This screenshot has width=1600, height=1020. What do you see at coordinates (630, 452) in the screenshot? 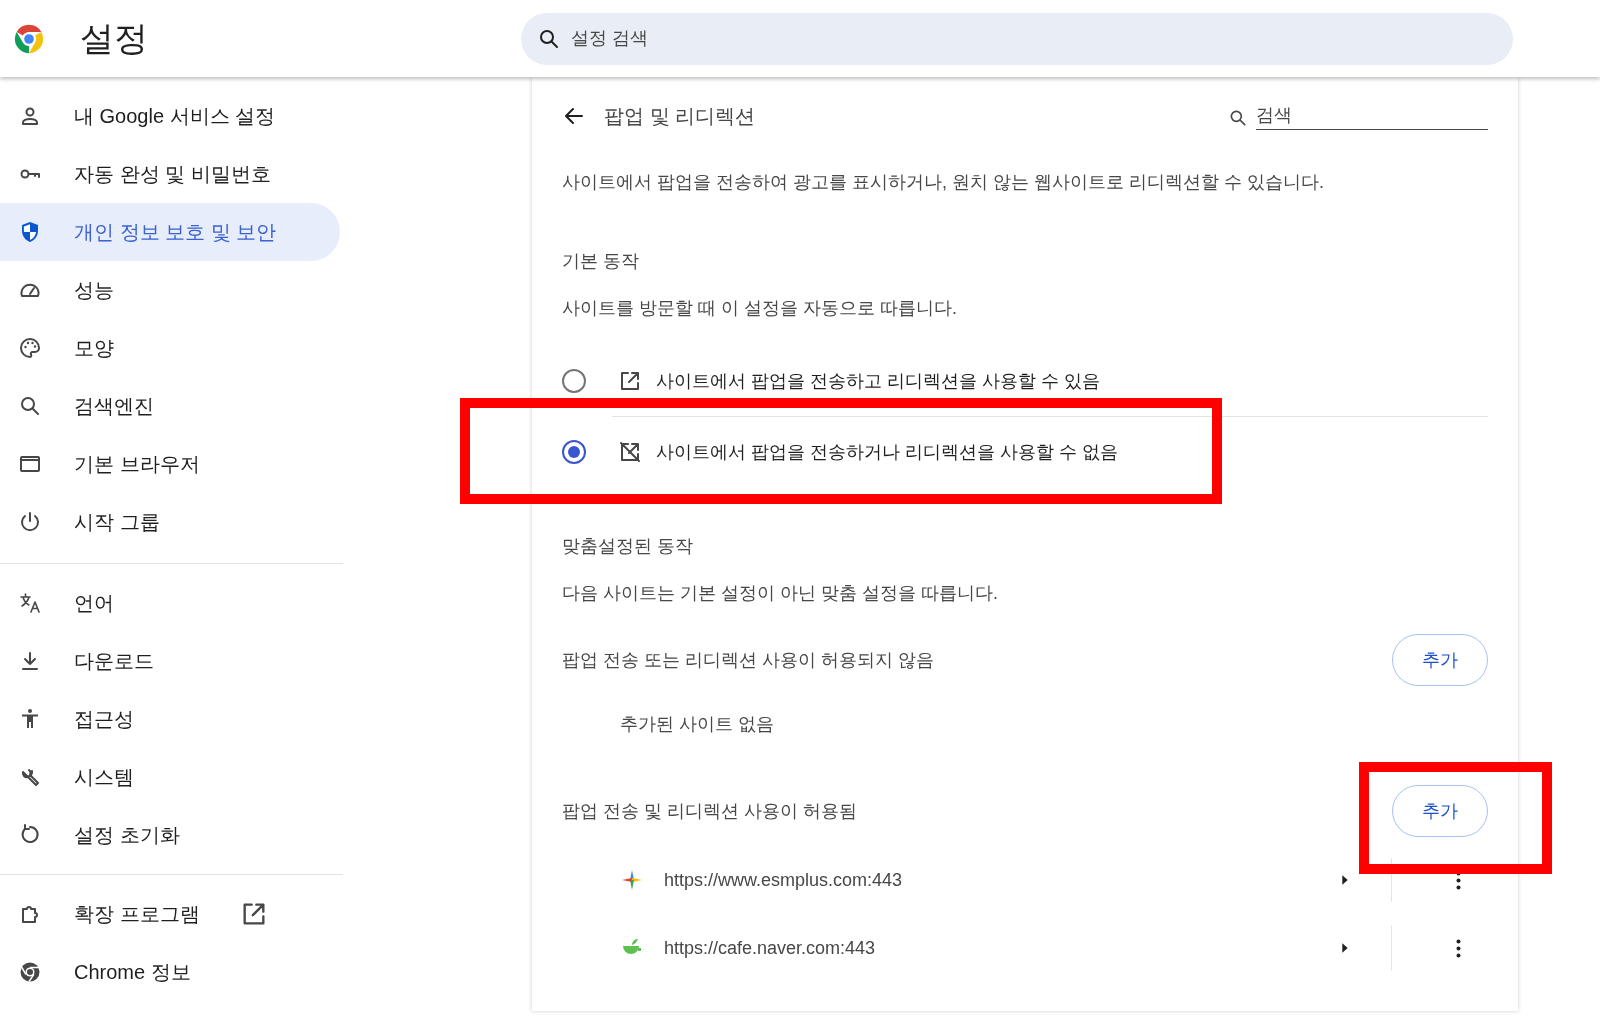
I see `blocked-popup-icon` at bounding box center [630, 452].